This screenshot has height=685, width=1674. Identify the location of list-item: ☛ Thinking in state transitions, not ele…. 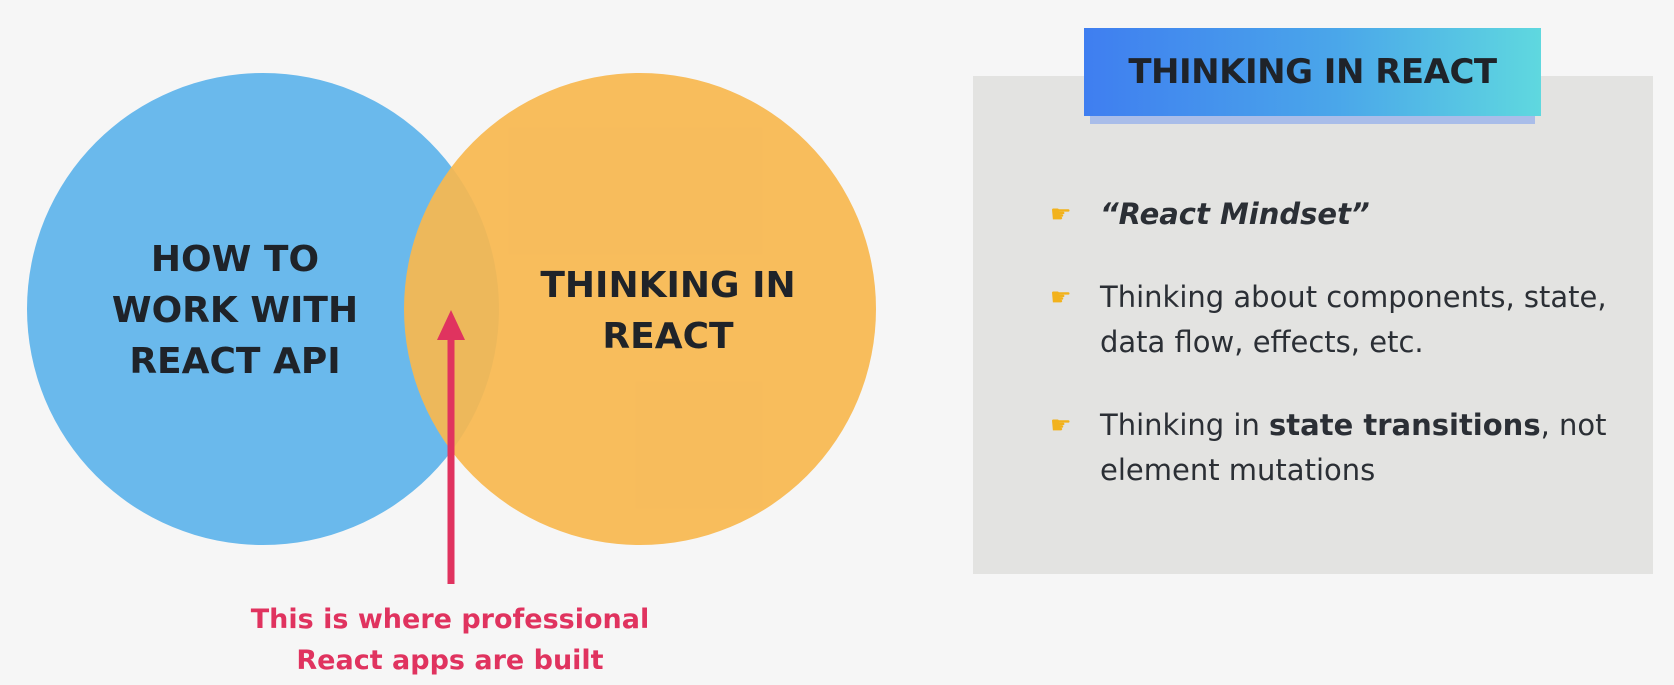
(1340, 448).